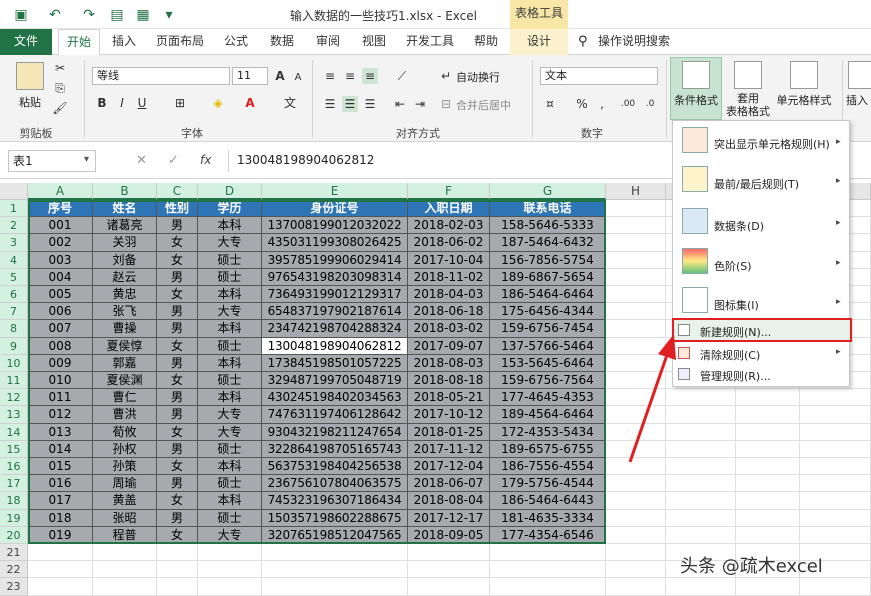 This screenshot has width=871, height=596. Describe the element at coordinates (60, 312) in the screenshot. I see `table-cell: 006` at that location.